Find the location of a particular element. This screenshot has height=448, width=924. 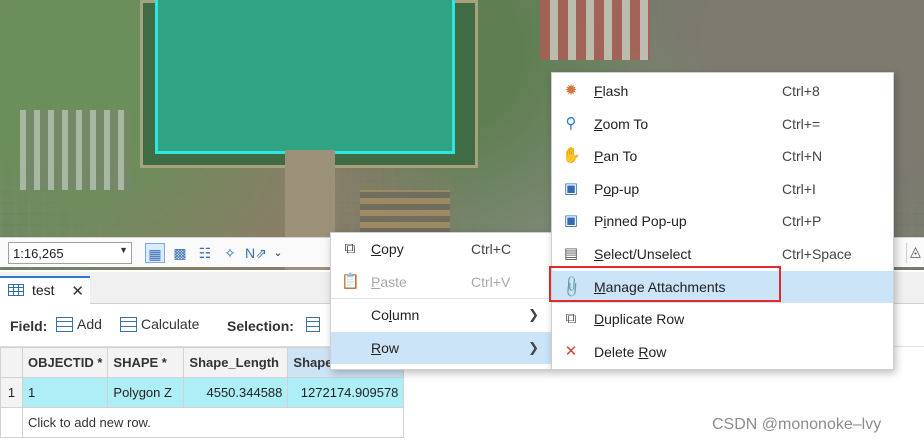

menu-item-row: Row ❯ is located at coordinates (441, 348).